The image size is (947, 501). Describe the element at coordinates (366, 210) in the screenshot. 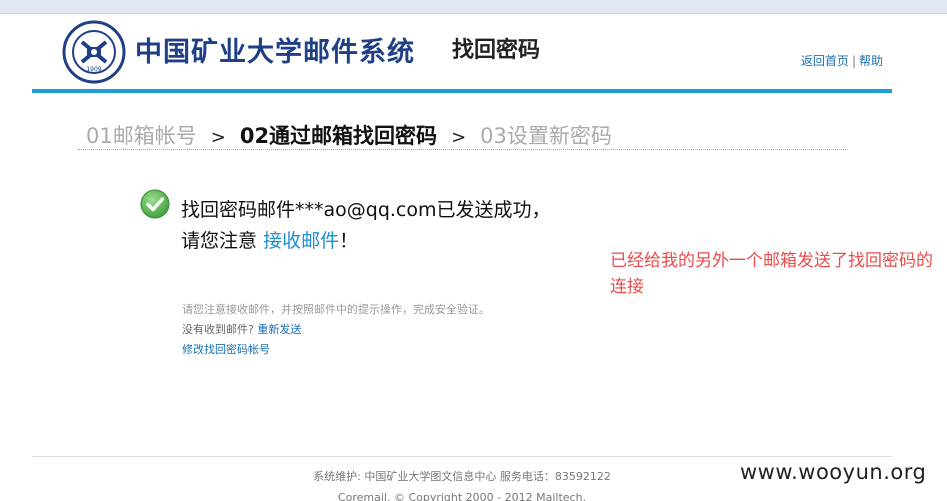

I see `sent-confirmation: 找回密码邮件***ao@qq.com已发送成功，` at that location.